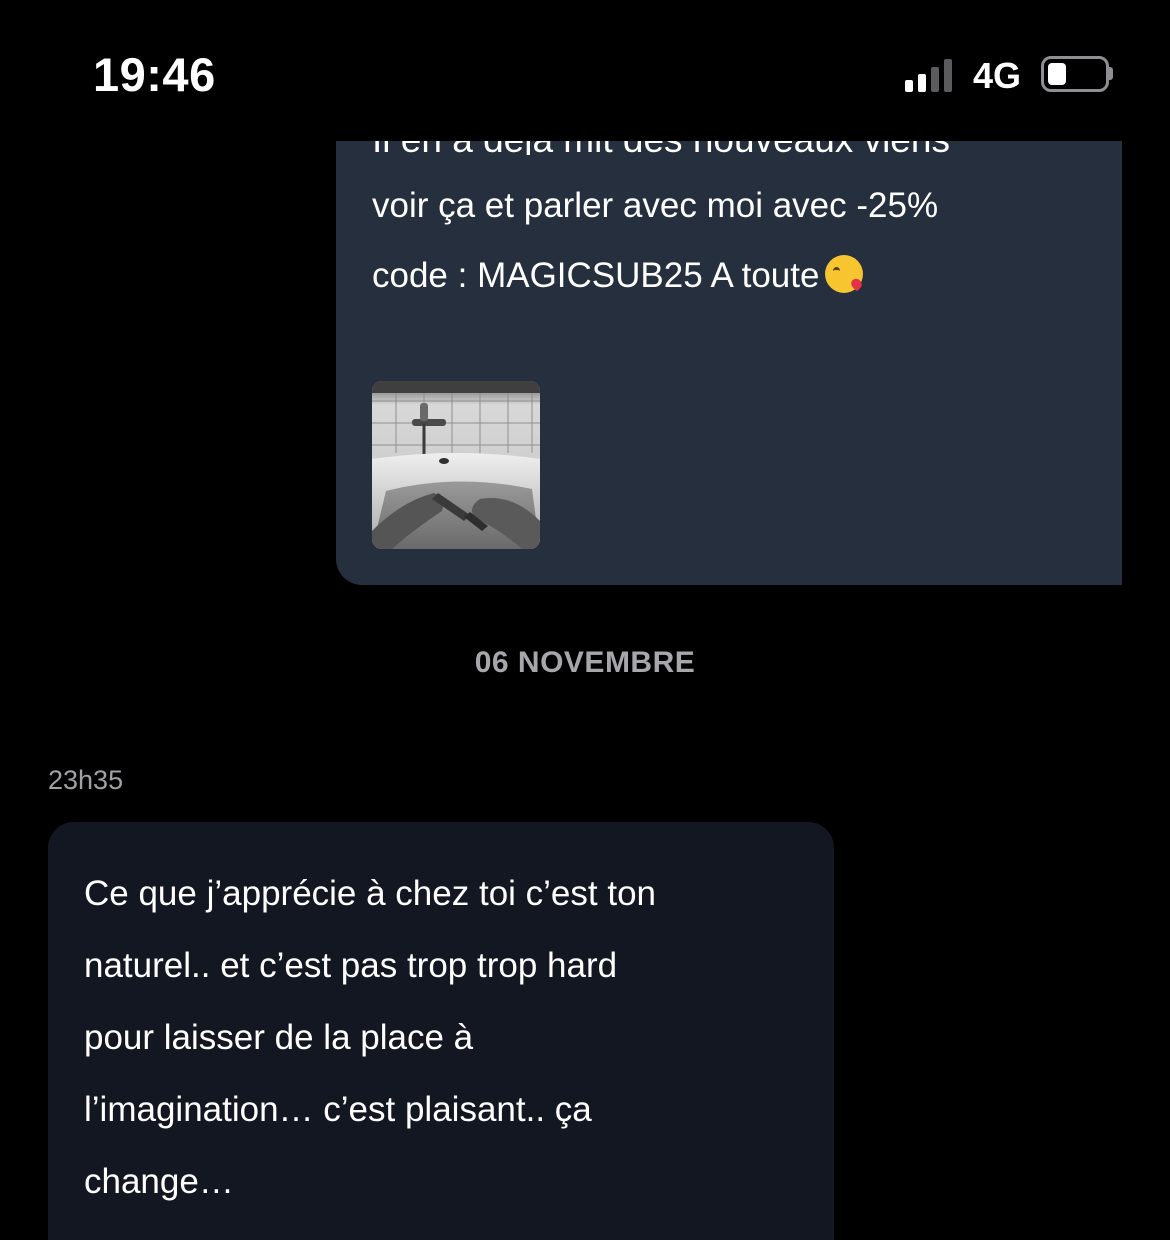 The width and height of the screenshot is (1170, 1240). I want to click on incoming-line-4: l’imagination… c’est plaisant.. ça, so click(338, 1109).